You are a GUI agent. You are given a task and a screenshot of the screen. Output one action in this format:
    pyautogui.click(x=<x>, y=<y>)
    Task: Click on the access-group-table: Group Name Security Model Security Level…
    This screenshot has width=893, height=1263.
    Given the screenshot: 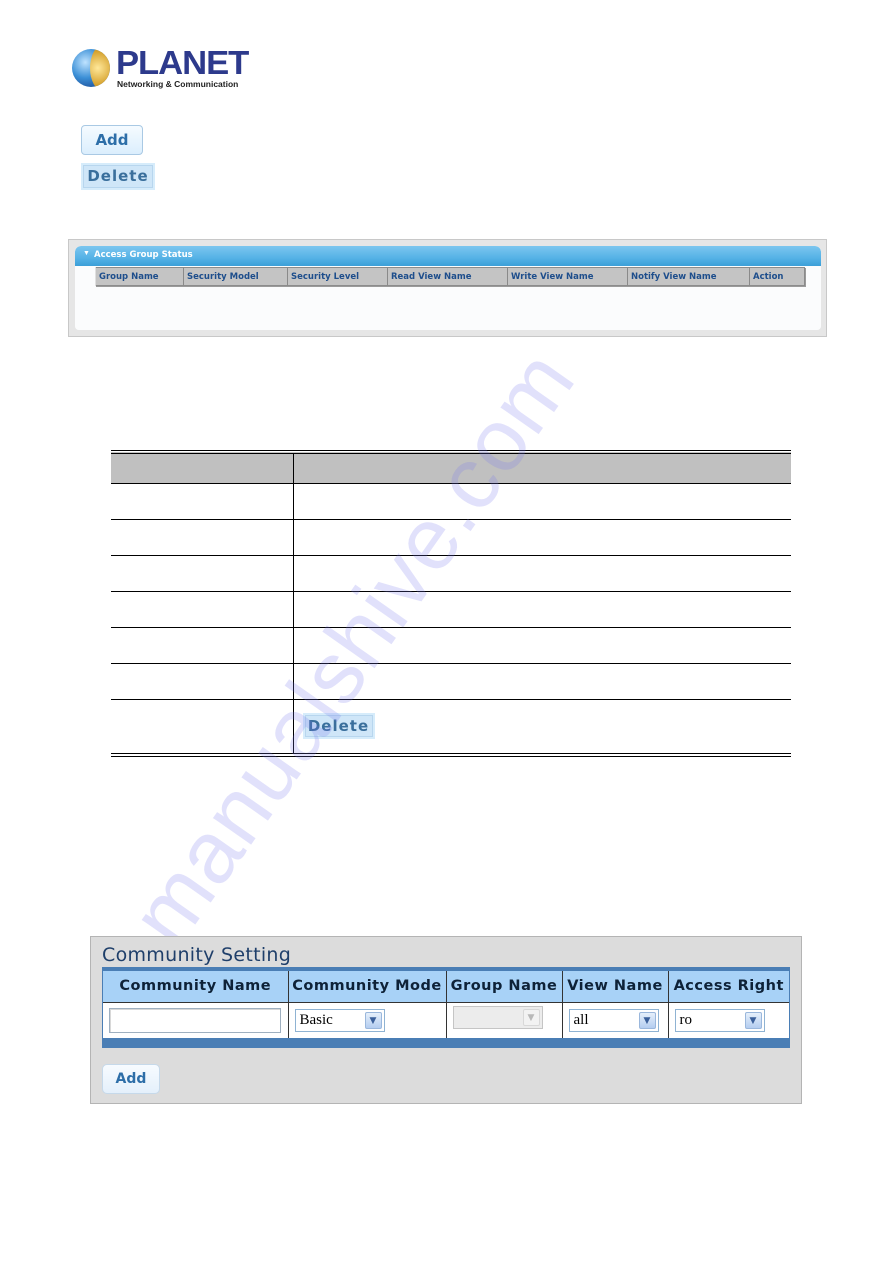 What is the action you would take?
    pyautogui.click(x=450, y=276)
    